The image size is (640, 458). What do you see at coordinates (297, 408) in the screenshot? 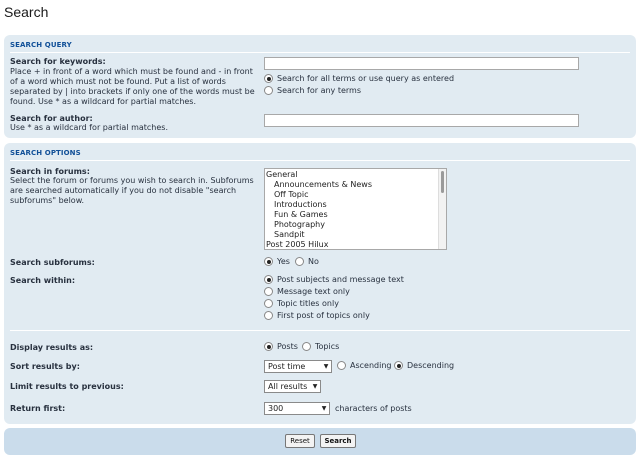
I see `return-first-select: 300 ▼` at bounding box center [297, 408].